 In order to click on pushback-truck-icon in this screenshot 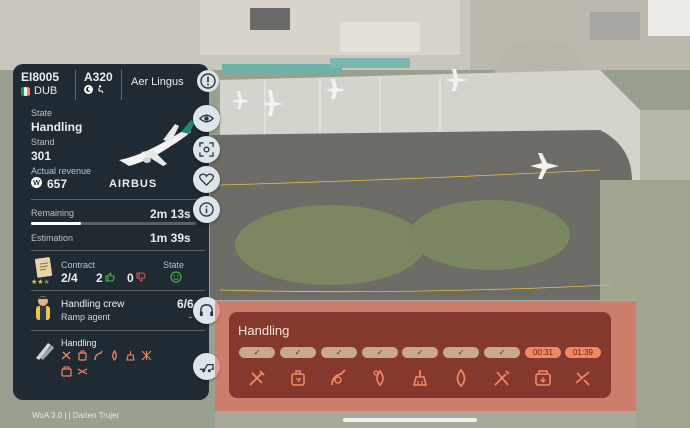, I will do `click(206, 368)`.